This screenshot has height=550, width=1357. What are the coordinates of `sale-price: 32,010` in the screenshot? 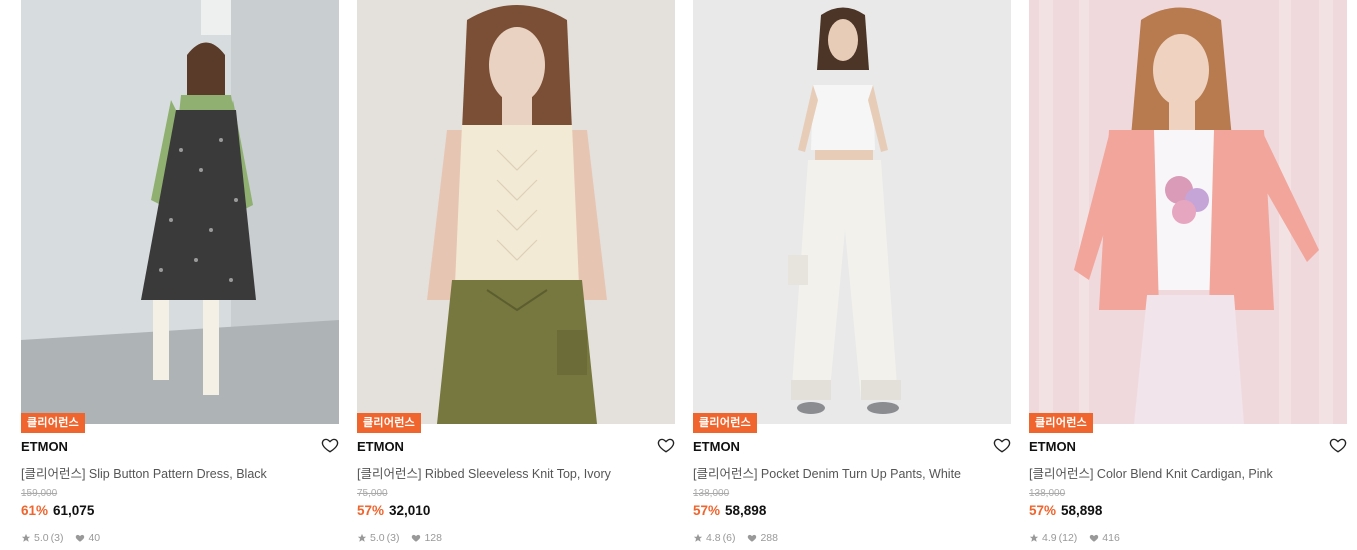 It's located at (410, 510).